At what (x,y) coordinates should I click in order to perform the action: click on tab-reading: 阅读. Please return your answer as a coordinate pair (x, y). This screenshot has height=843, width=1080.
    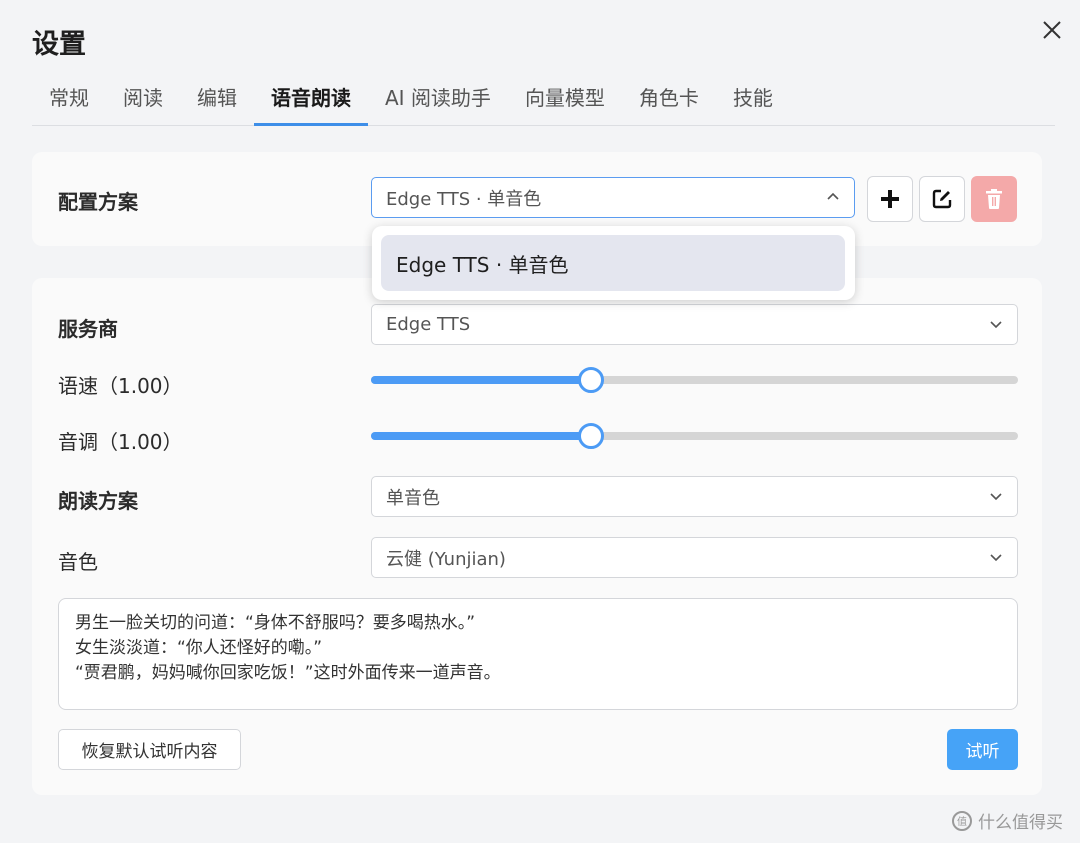
    Looking at the image, I should click on (143, 99).